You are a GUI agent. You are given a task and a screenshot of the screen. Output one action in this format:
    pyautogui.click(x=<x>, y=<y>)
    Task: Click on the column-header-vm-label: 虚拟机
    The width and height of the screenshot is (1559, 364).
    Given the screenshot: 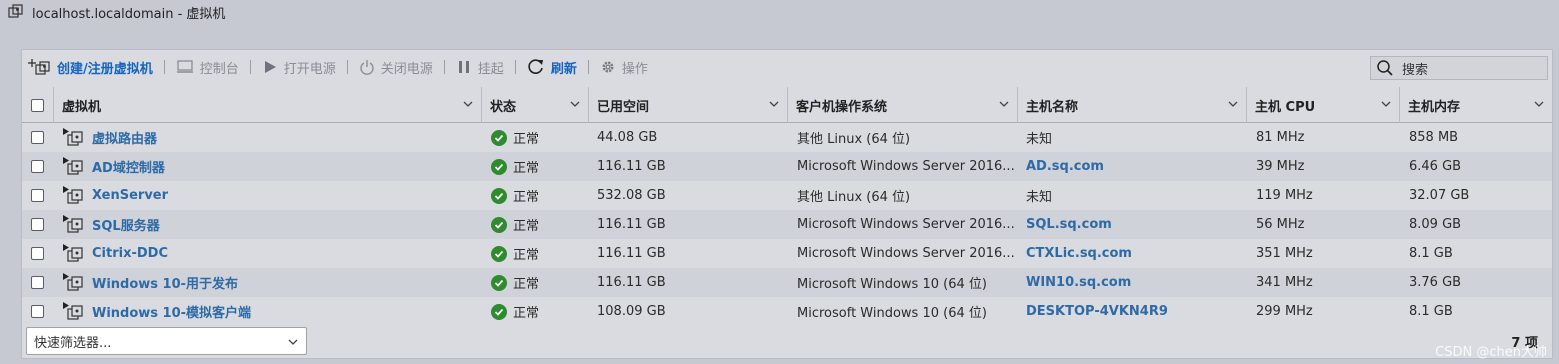 What is the action you would take?
    pyautogui.click(x=82, y=107)
    